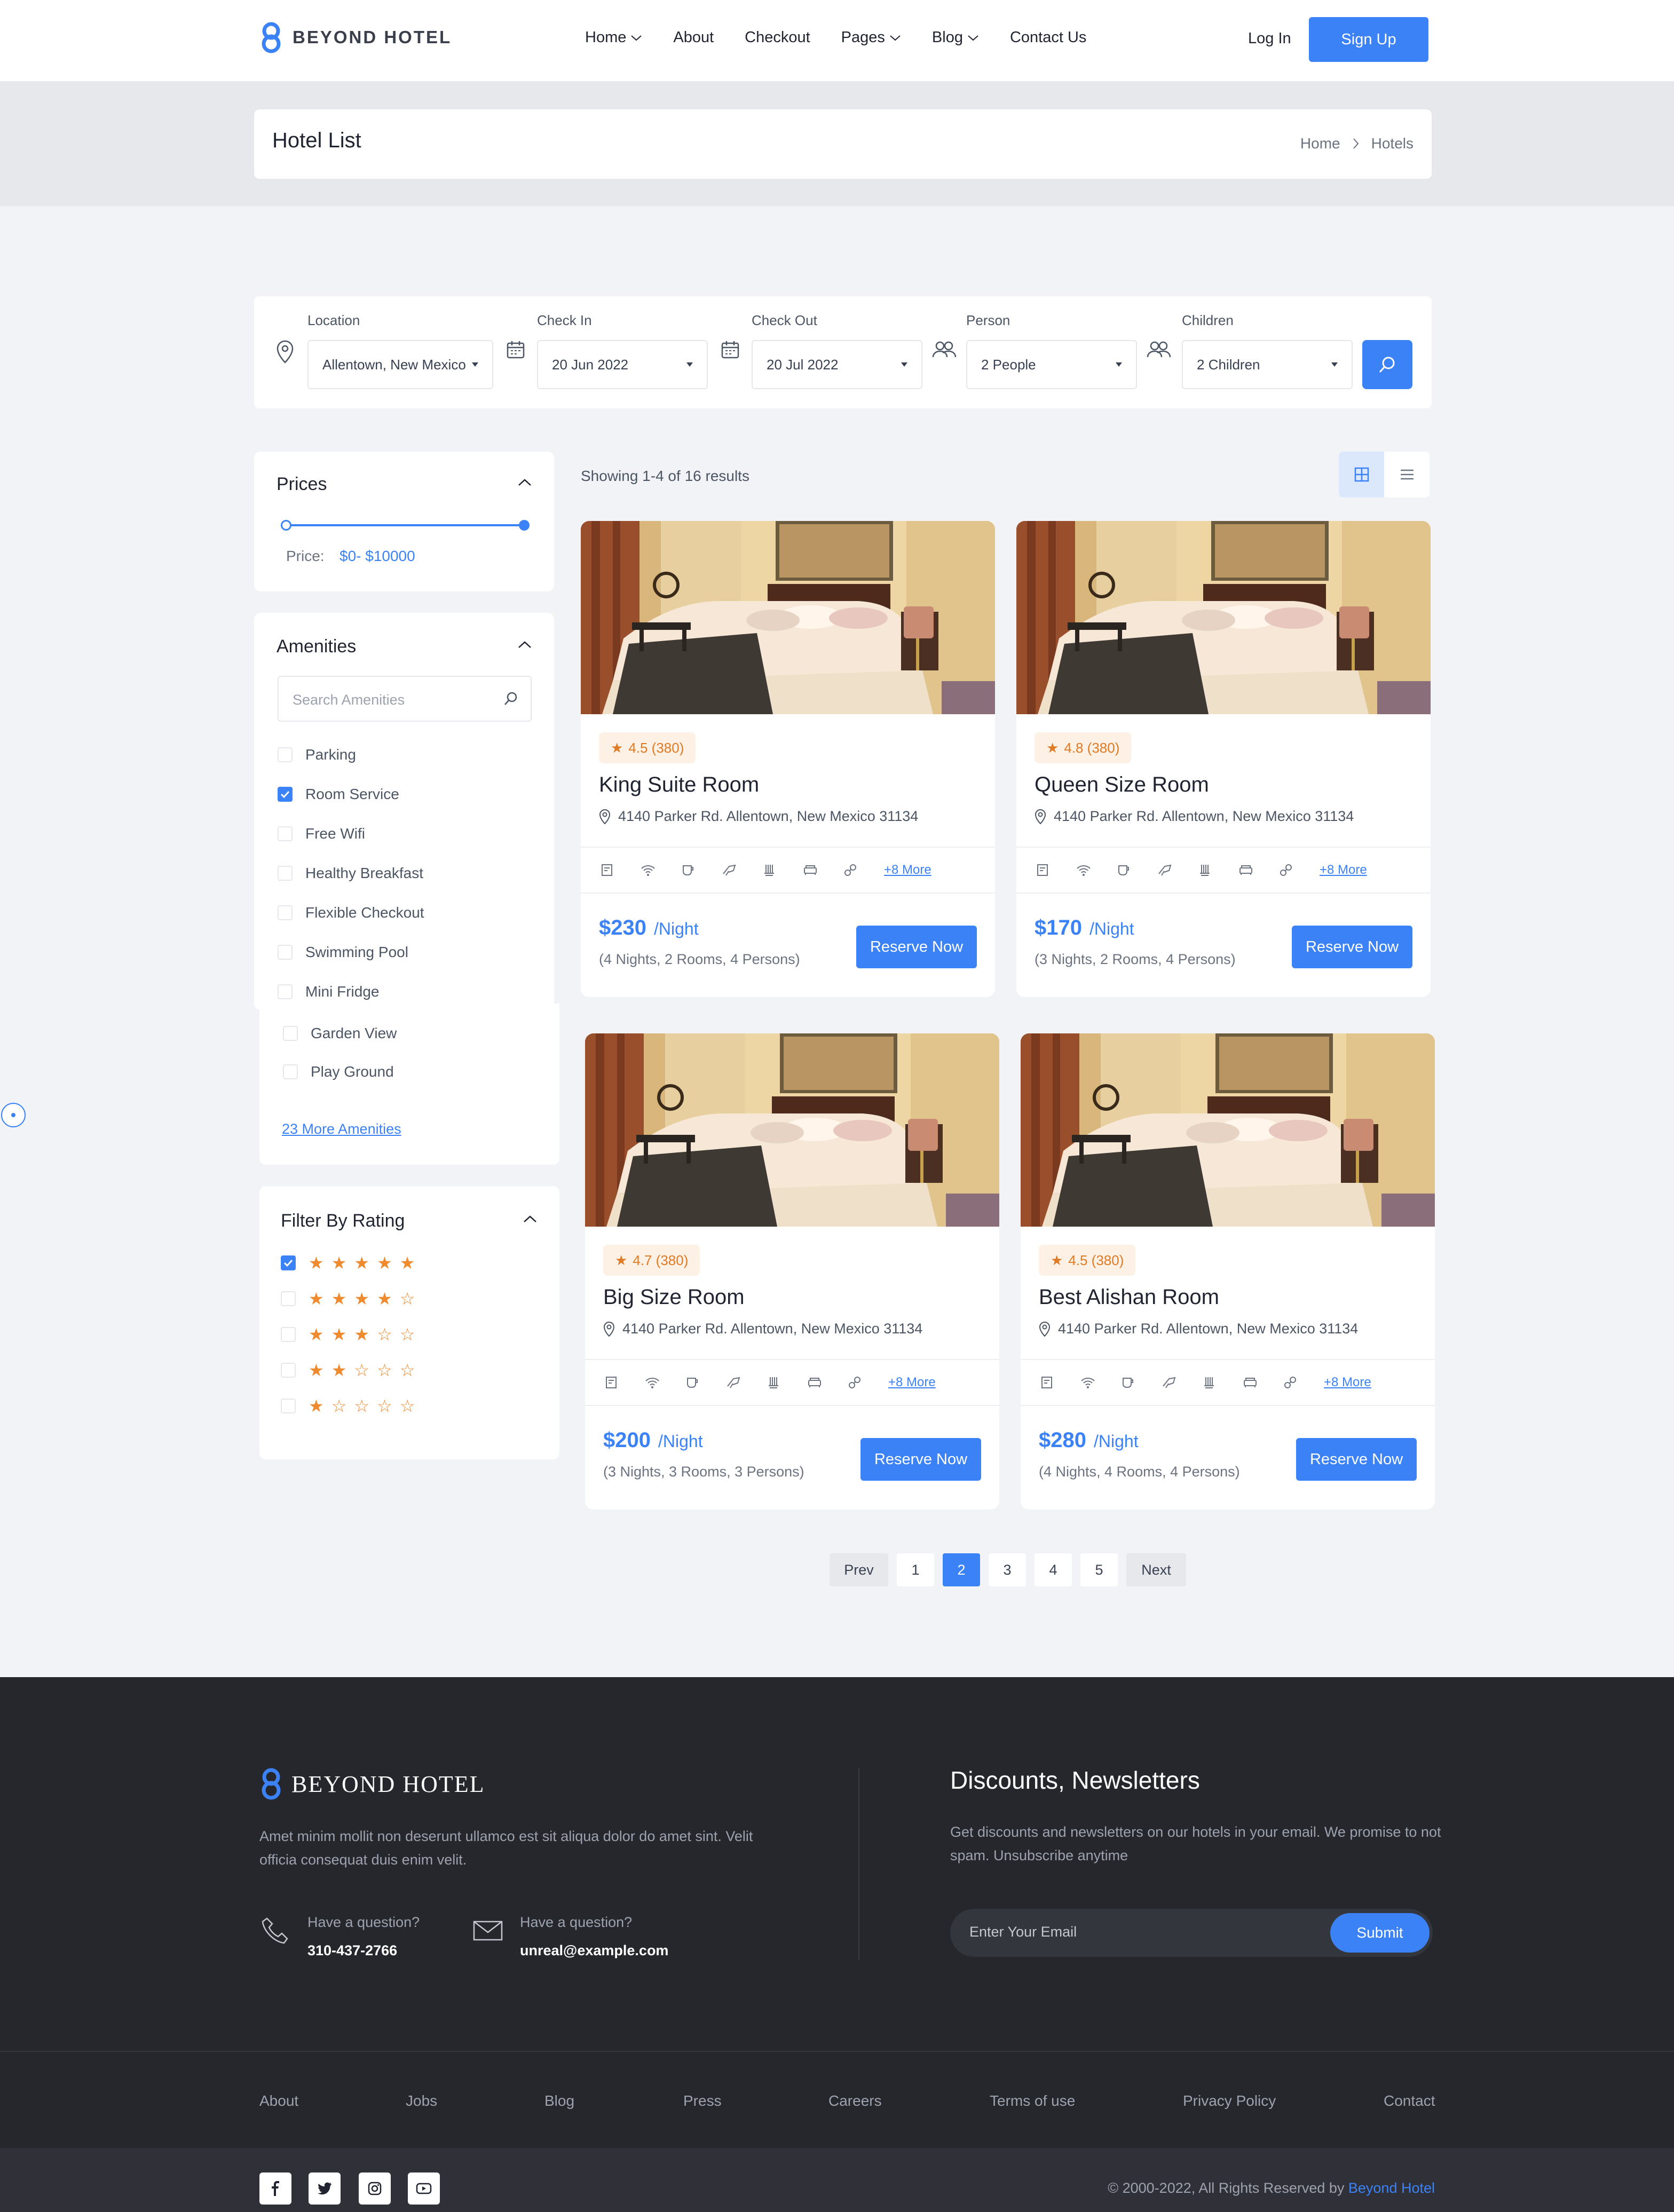  Describe the element at coordinates (1208, 320) in the screenshot. I see `children-label: Children` at that location.